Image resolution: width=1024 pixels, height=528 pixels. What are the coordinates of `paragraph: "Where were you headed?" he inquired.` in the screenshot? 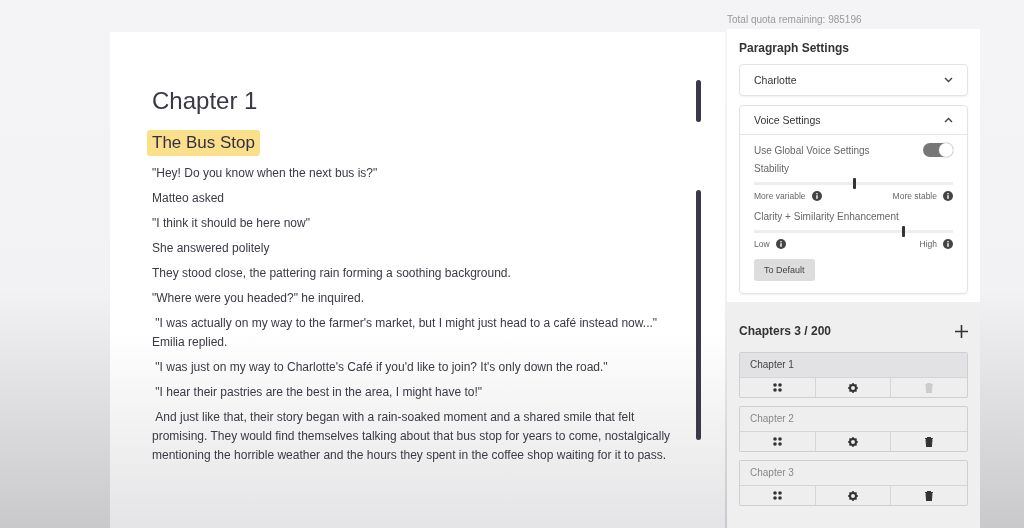 It's located at (258, 298).